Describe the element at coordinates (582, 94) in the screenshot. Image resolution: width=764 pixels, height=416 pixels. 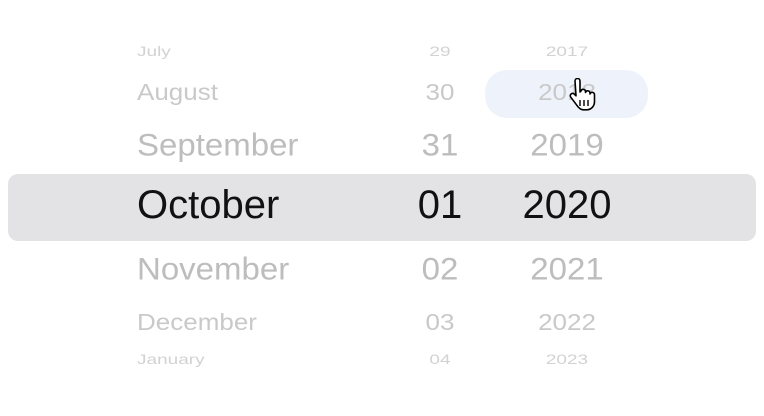
I see `hand-pointer-cursor-icon` at that location.